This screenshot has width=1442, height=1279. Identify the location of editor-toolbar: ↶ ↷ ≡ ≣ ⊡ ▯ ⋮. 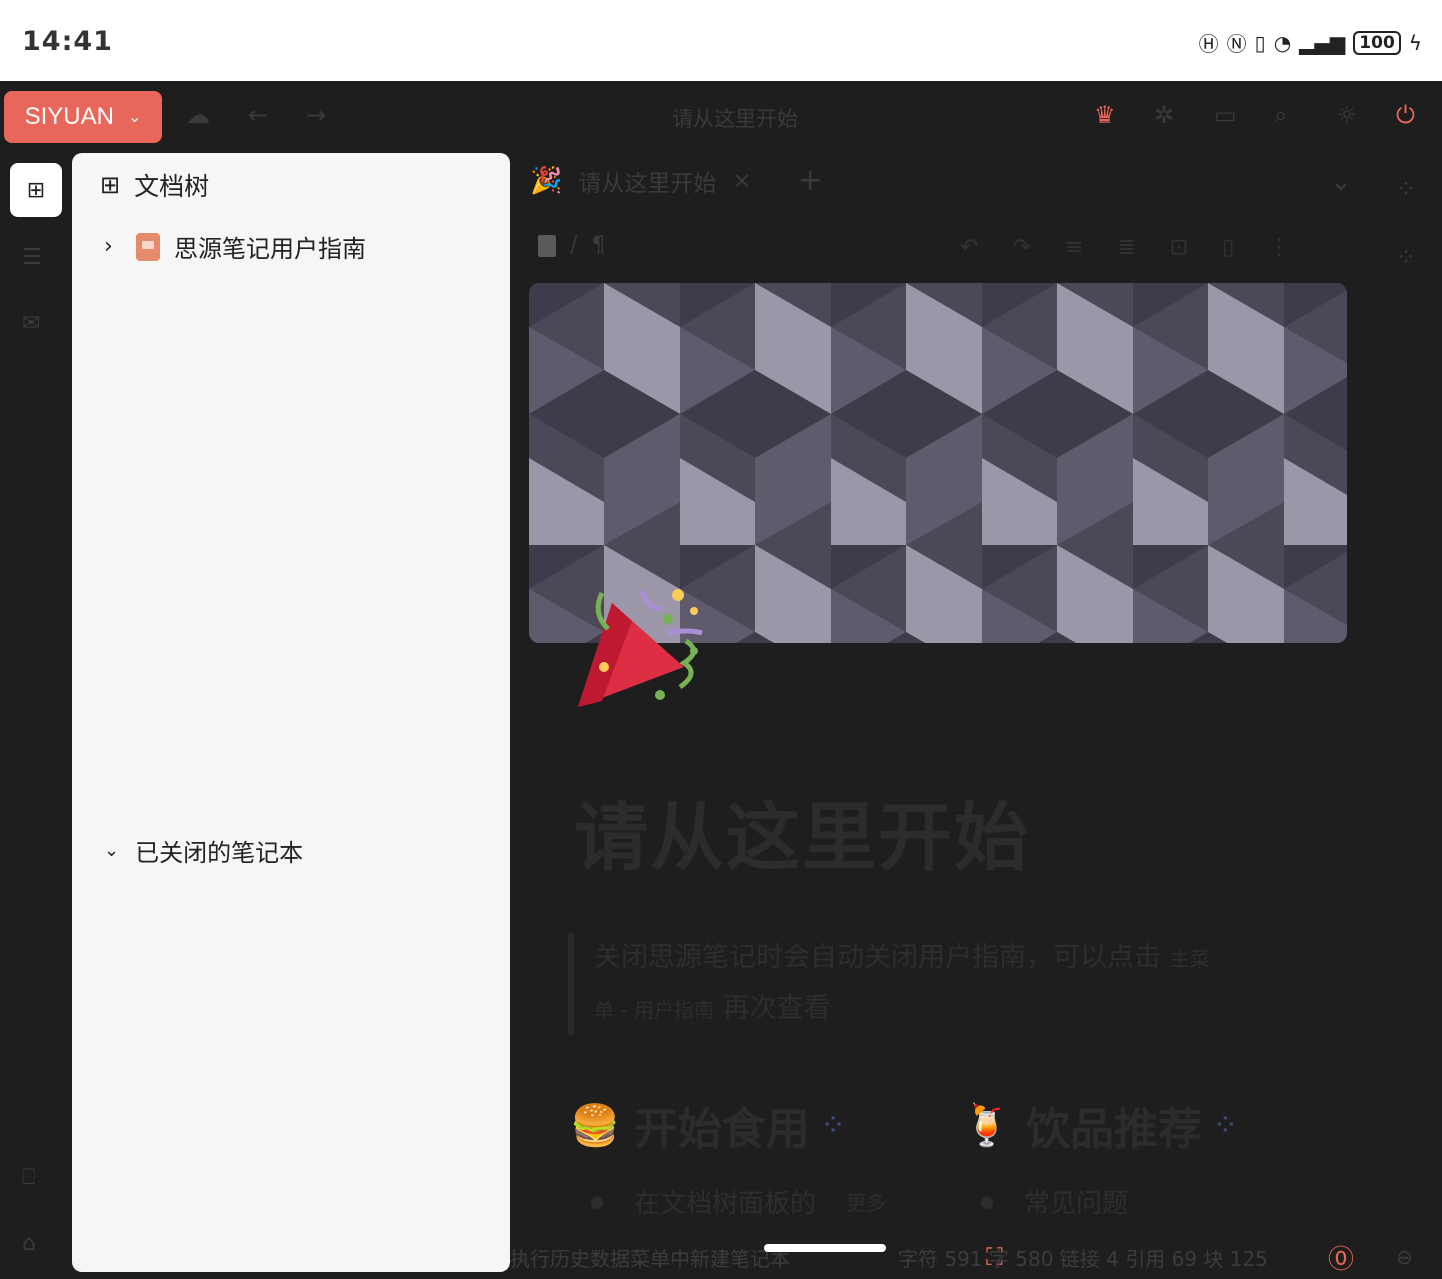
(1125, 247).